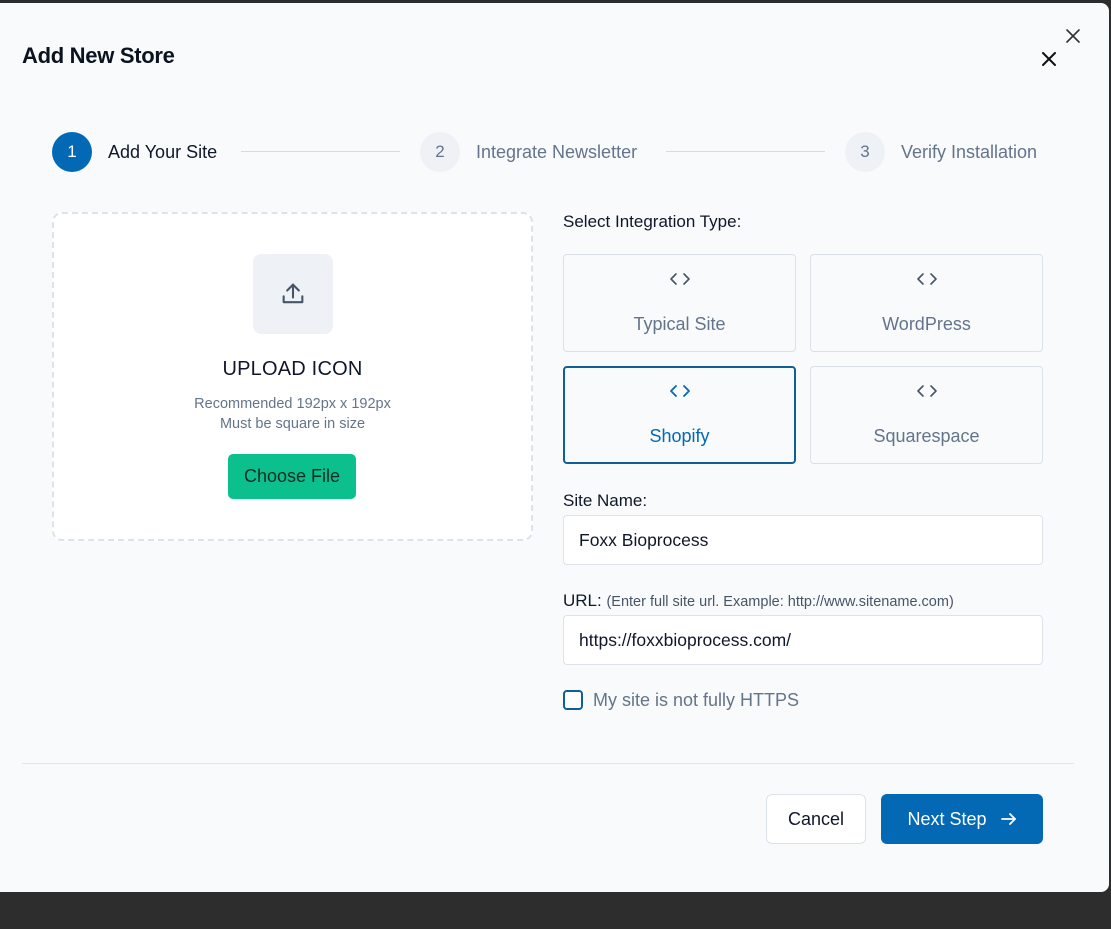  What do you see at coordinates (679, 415) in the screenshot?
I see `integration-option-shopify: Shopify` at bounding box center [679, 415].